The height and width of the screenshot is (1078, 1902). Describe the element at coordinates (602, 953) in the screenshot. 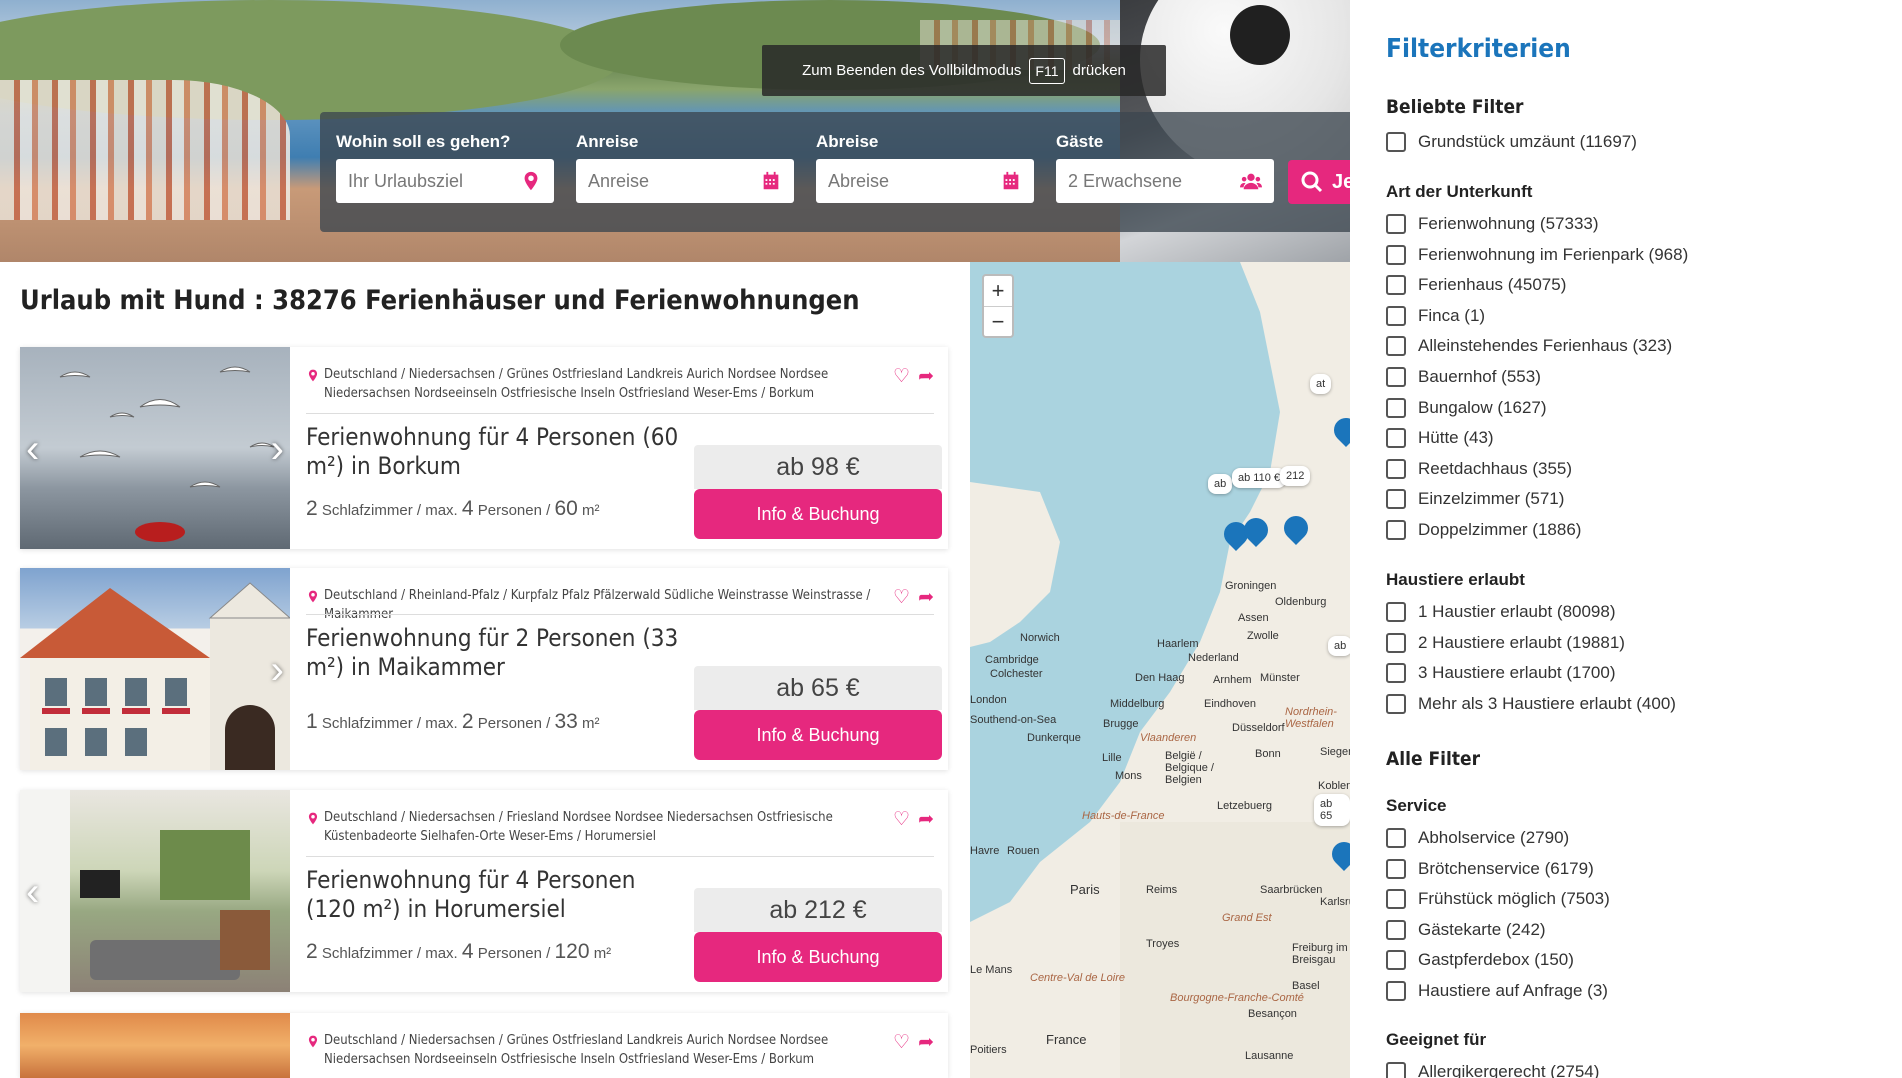

I see `area-unit: m²` at that location.